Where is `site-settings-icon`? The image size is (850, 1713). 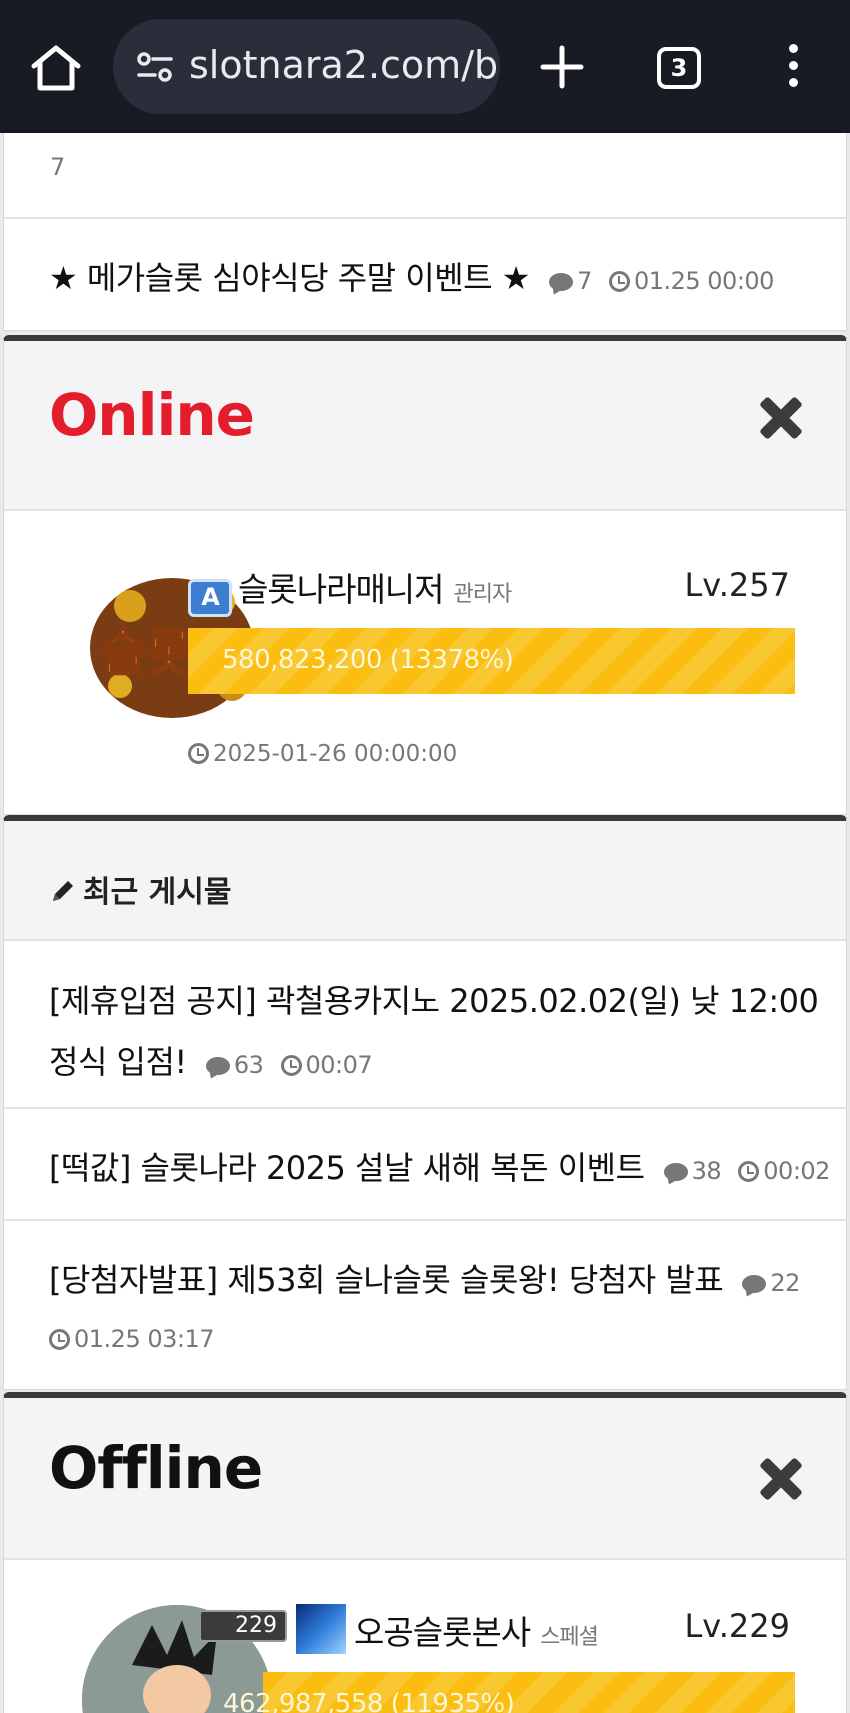 site-settings-icon is located at coordinates (155, 67).